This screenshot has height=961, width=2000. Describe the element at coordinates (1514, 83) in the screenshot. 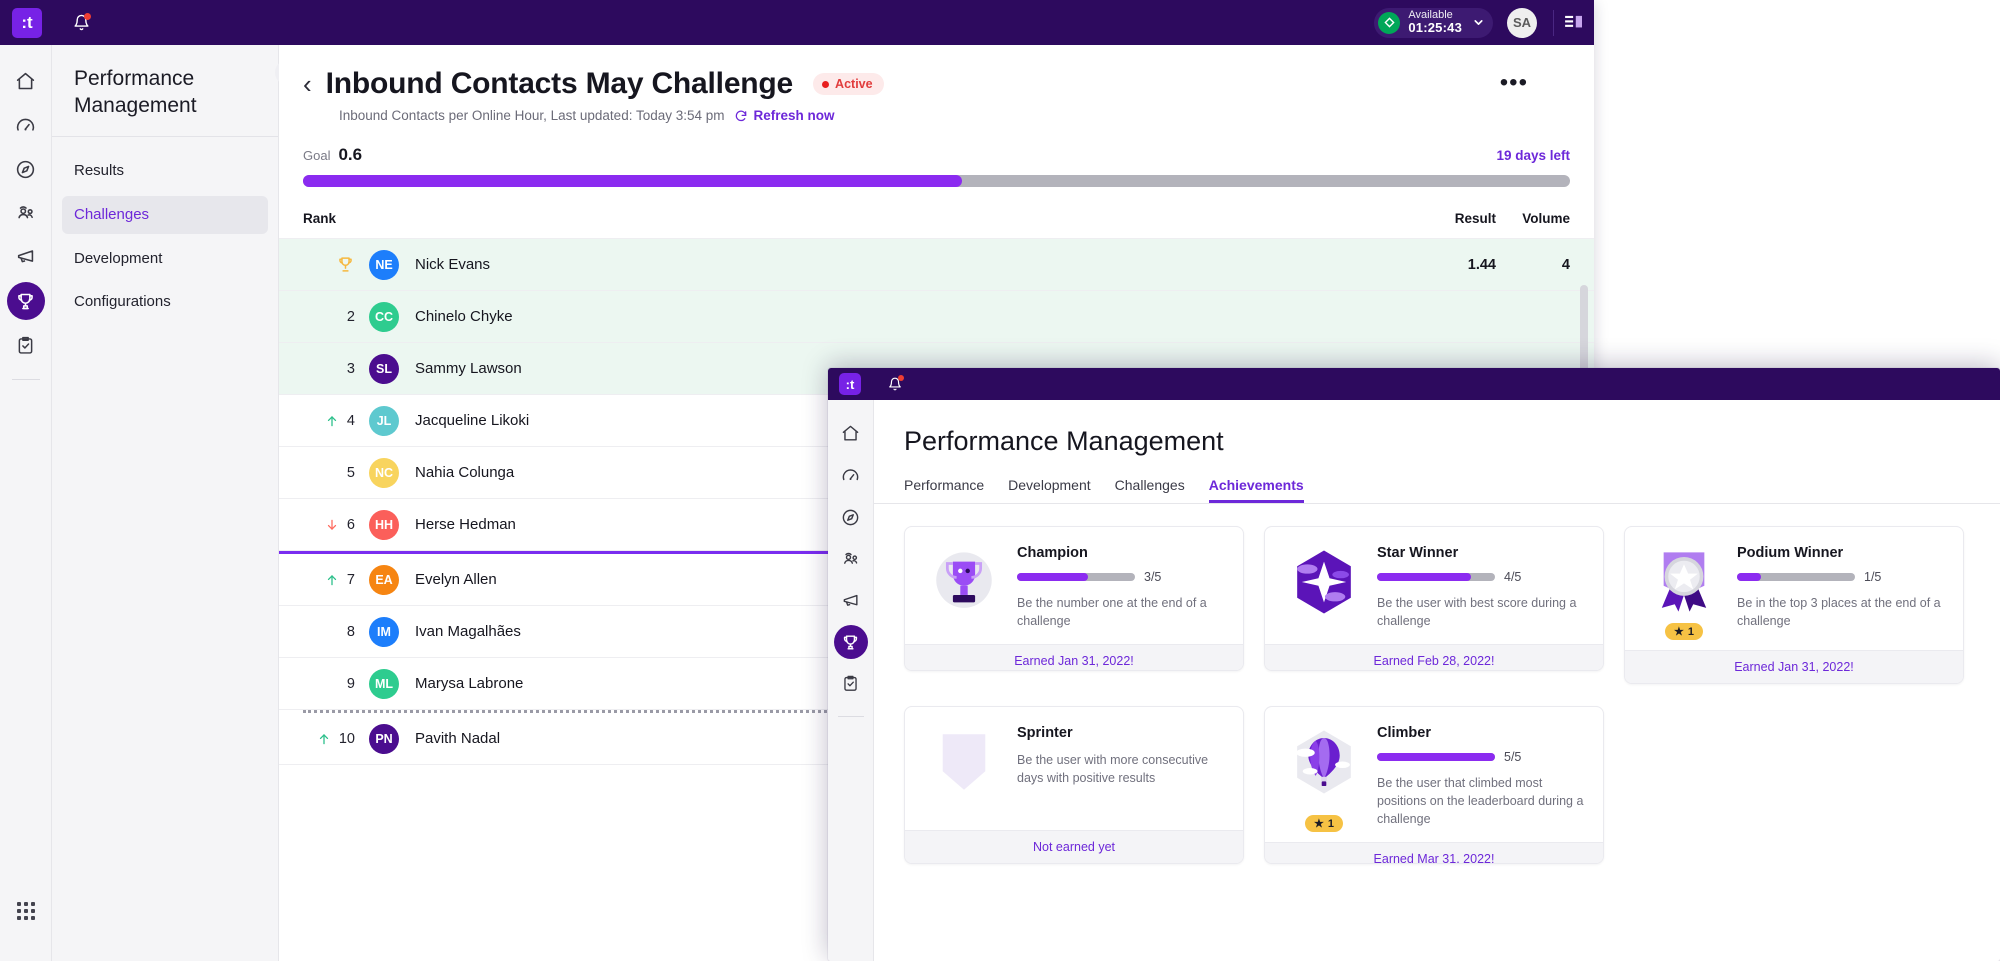

I see `more-options-icon: •••` at that location.